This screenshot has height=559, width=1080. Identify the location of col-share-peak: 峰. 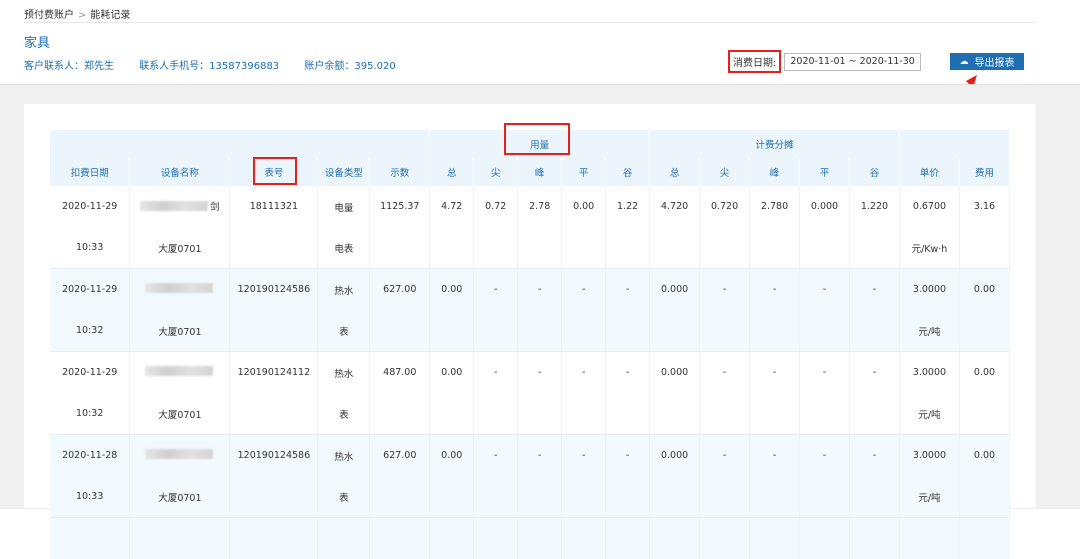
(775, 172).